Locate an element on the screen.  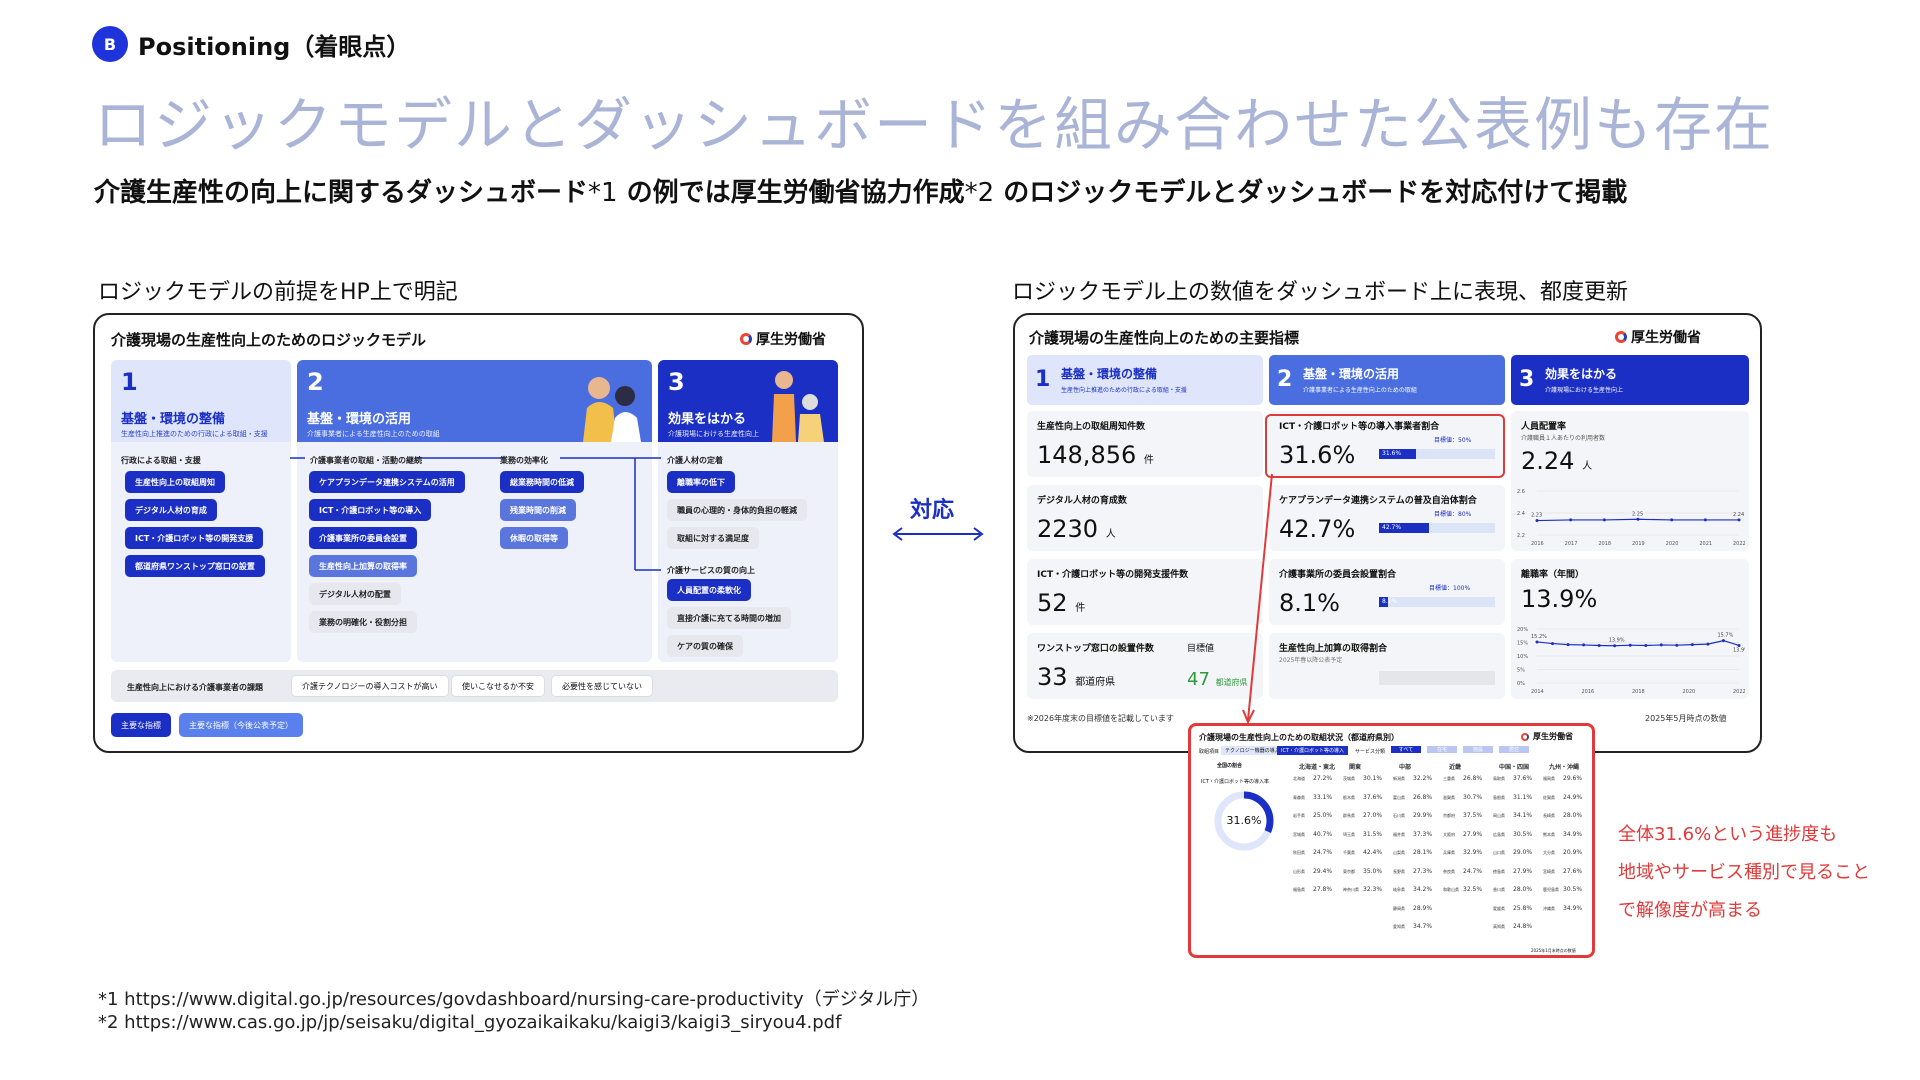
prefecture-value: 29.0% is located at coordinates (1523, 852).